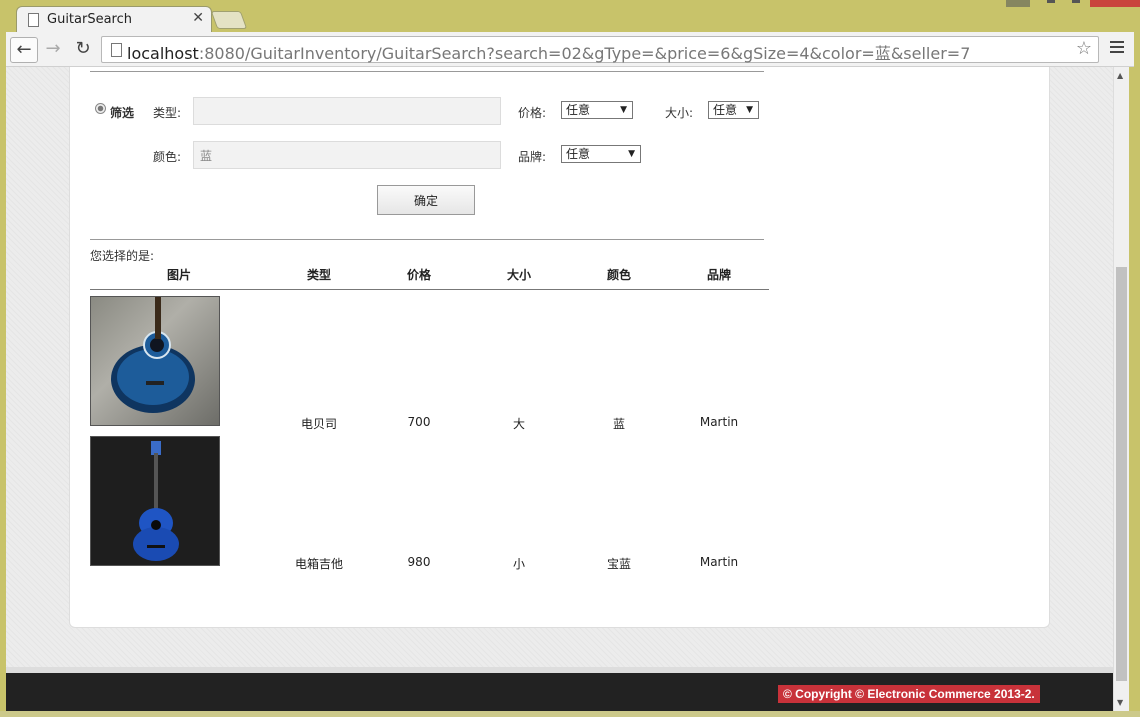  I want to click on tab-close-icon: ✕, so click(198, 18).